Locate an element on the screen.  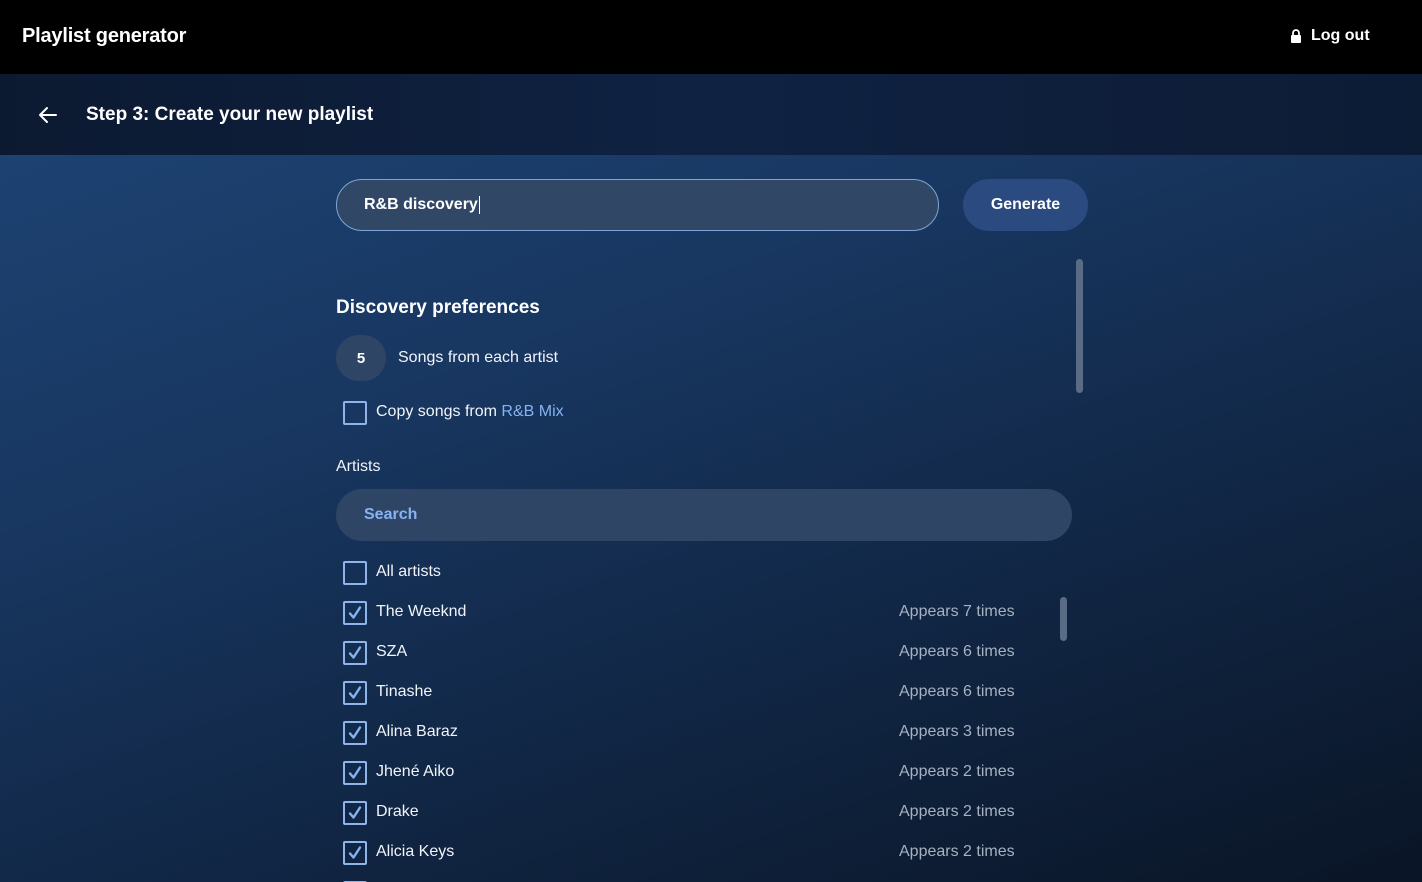
artist-name: Tinashe is located at coordinates (404, 691).